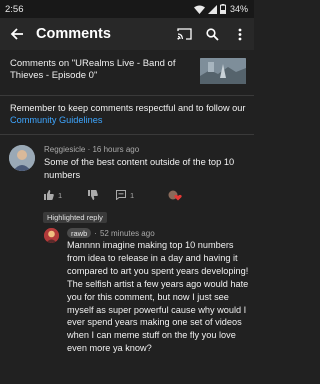  Describe the element at coordinates (127, 34) in the screenshot. I see `app-bar: Comments` at that location.